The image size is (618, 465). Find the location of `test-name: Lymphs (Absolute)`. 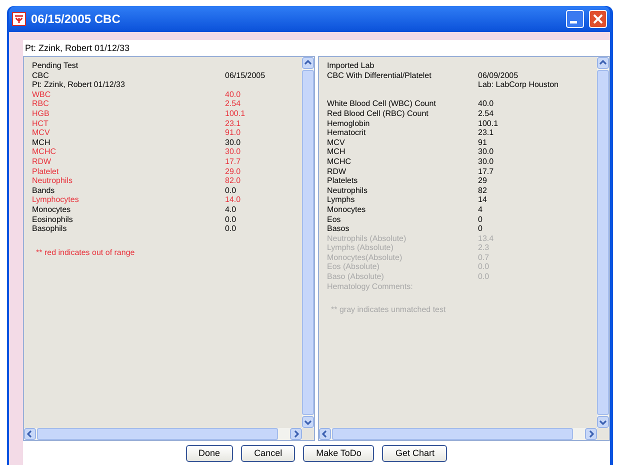

test-name: Lymphs (Absolute) is located at coordinates (360, 248).